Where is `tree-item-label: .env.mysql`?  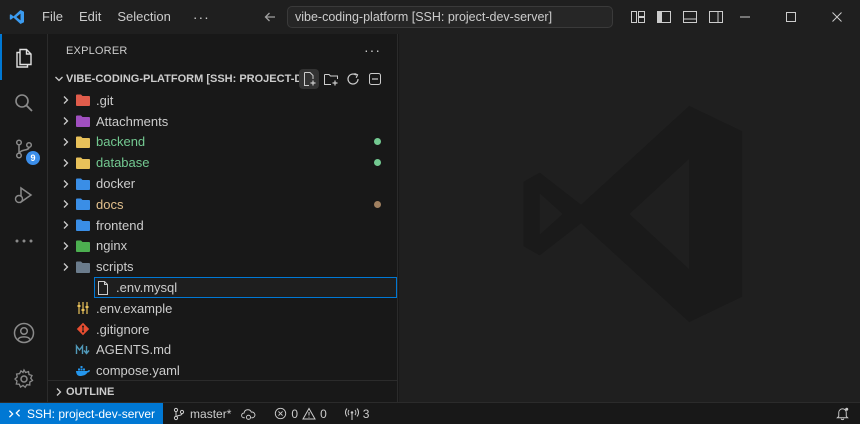
tree-item-label: .env.mysql is located at coordinates (147, 288).